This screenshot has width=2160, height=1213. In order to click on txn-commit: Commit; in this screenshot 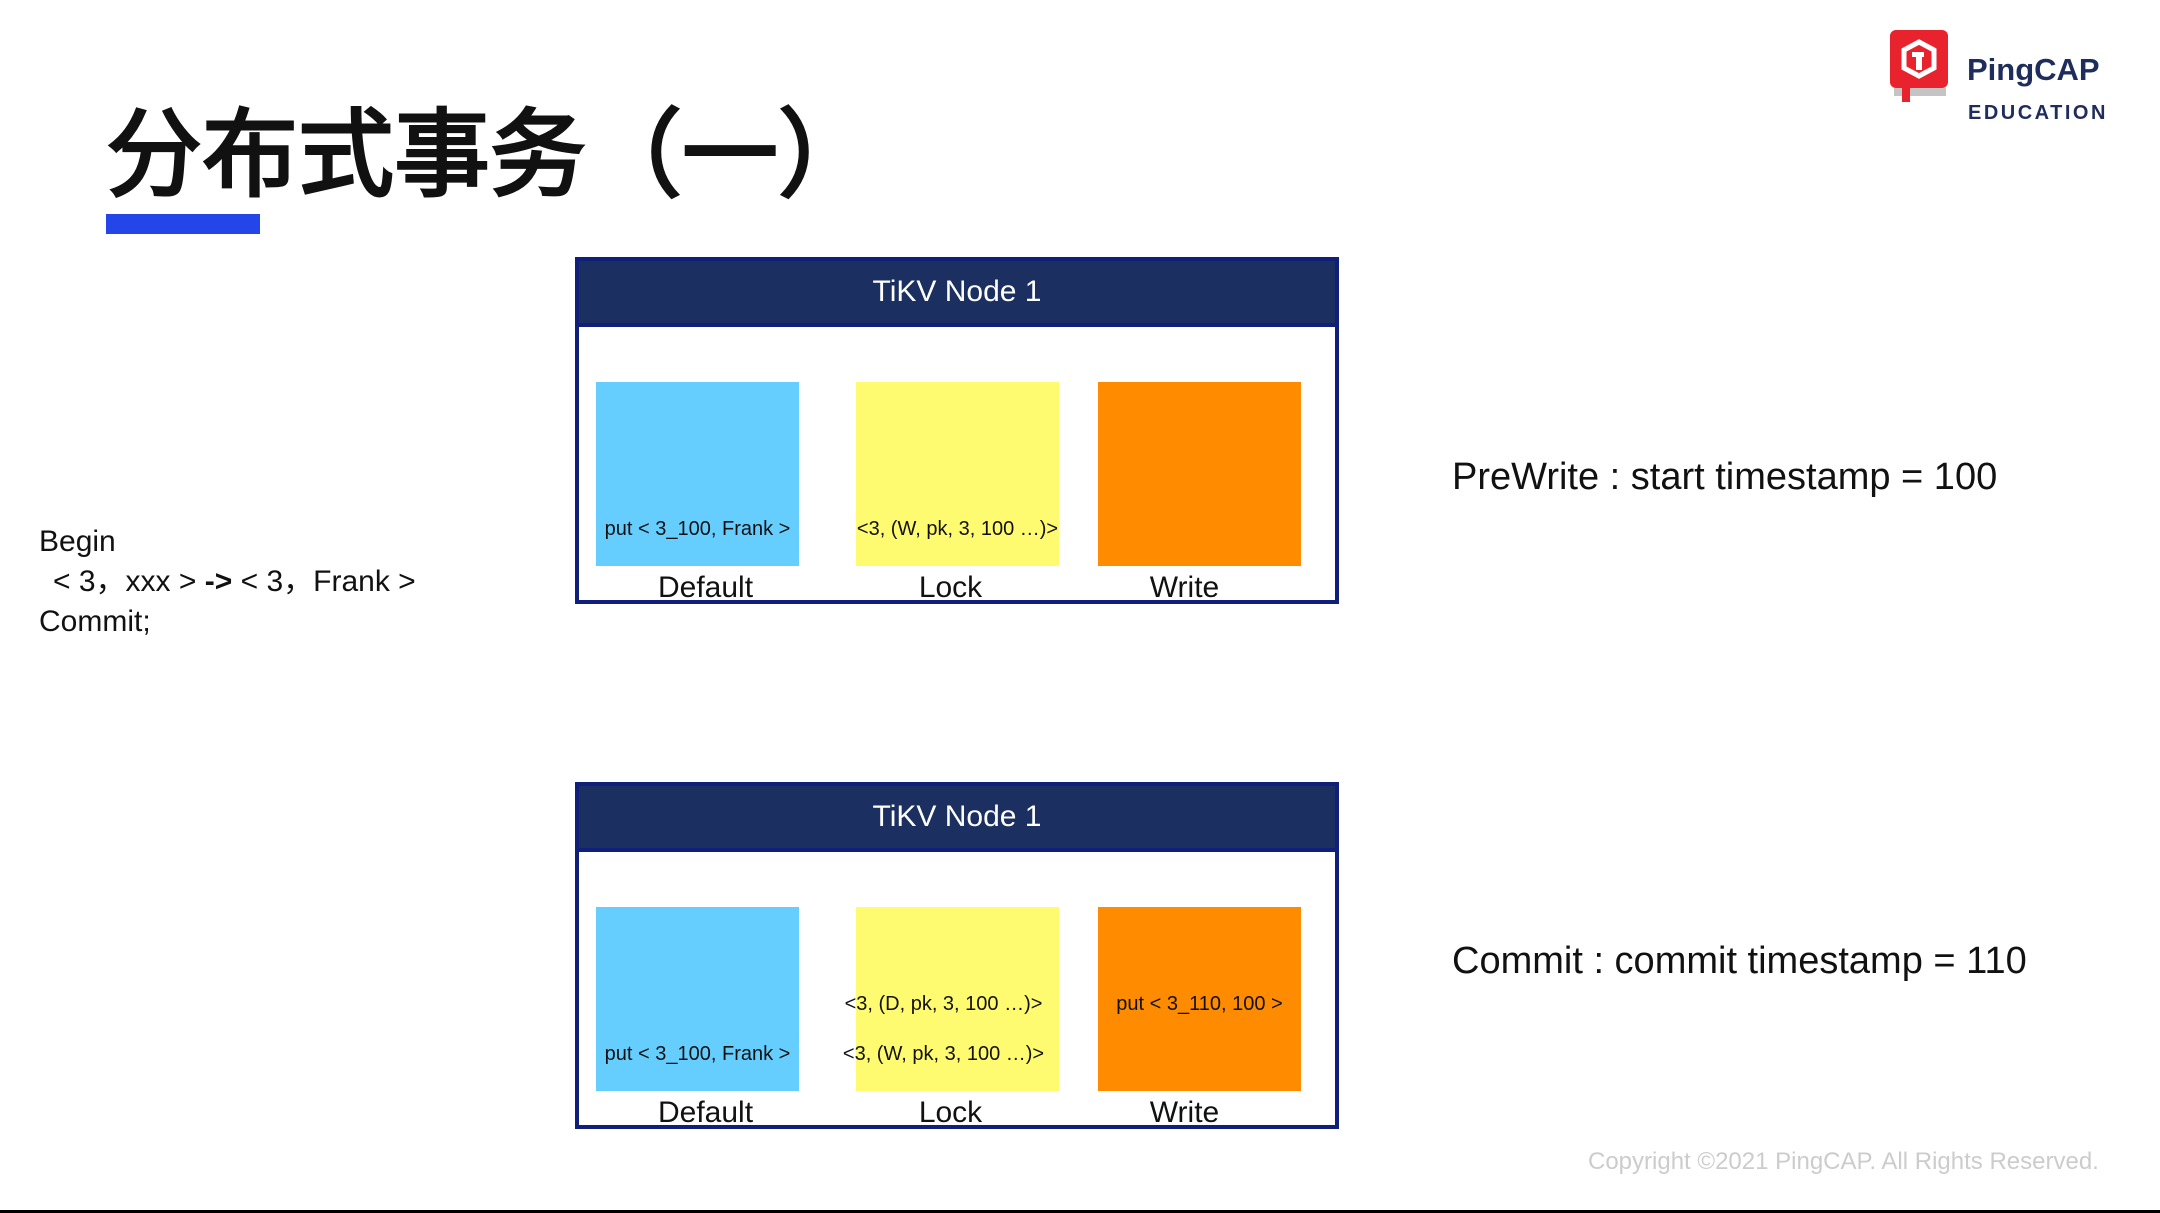, I will do `click(95, 621)`.